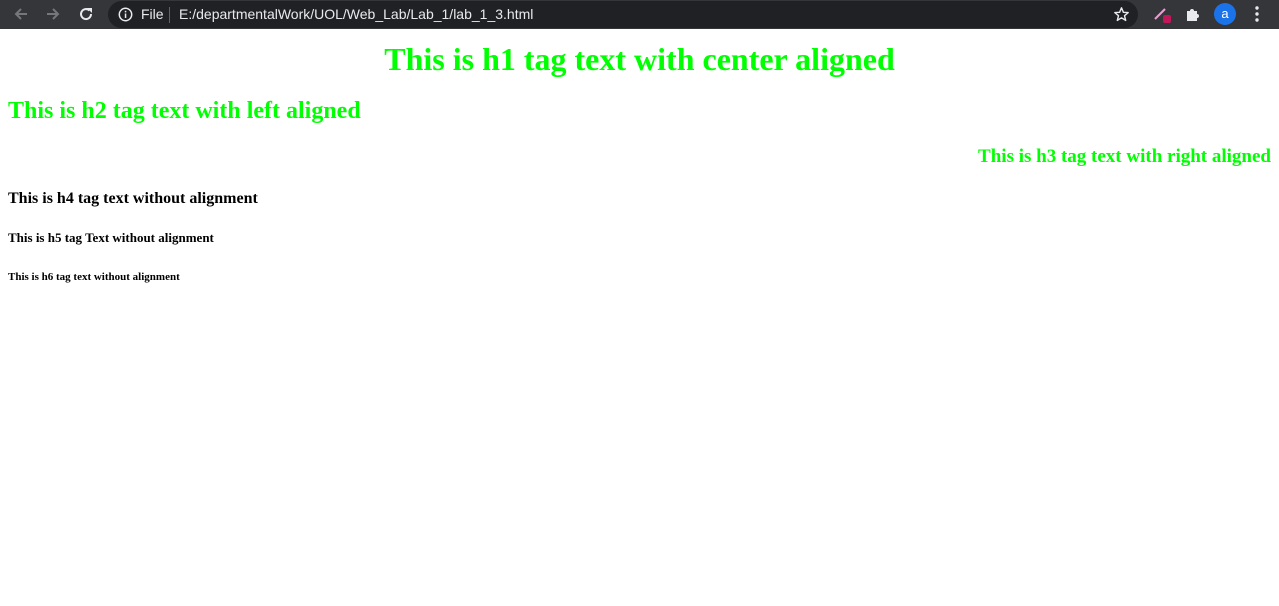  I want to click on heading-1: This is h1 tag text with center aligned, so click(639, 59).